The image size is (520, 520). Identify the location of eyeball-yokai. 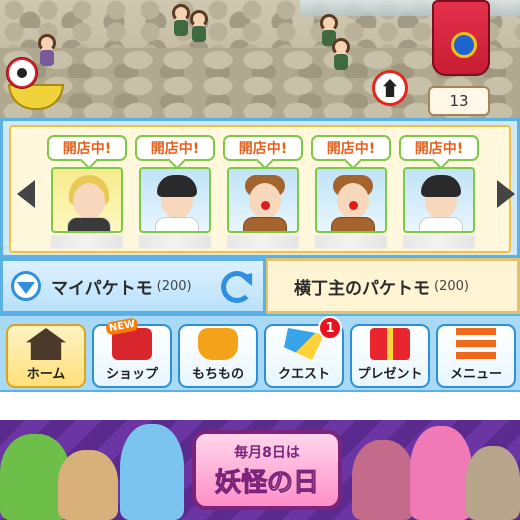
(22, 73).